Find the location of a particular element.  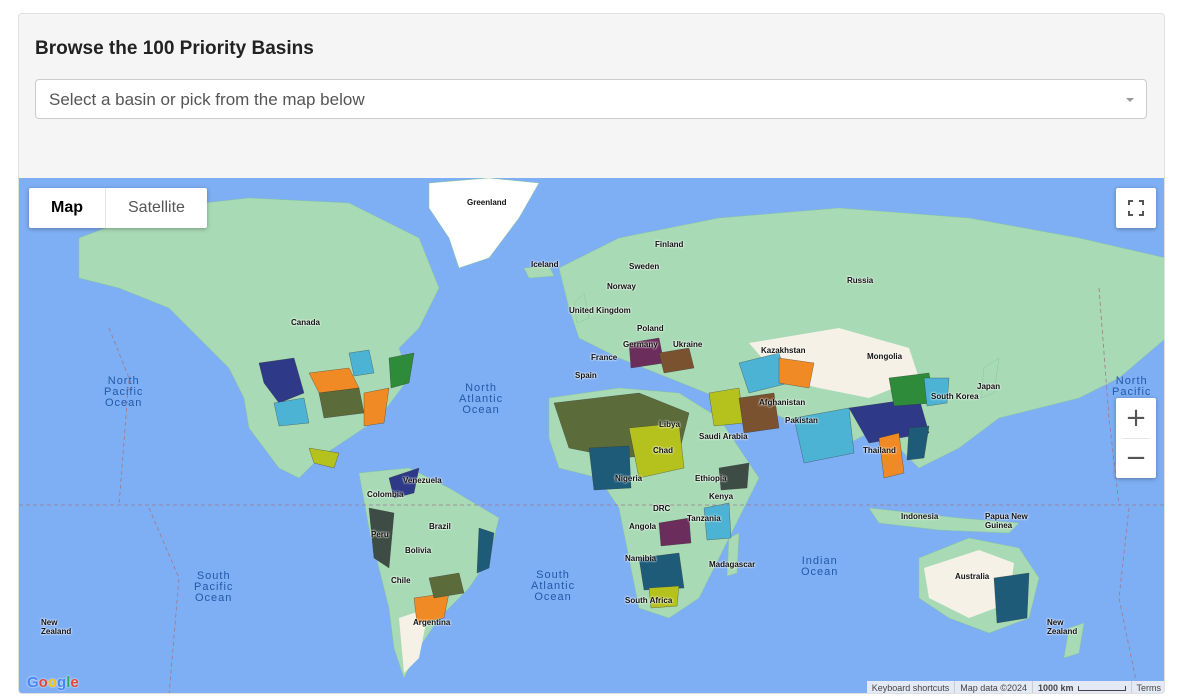

label-mongolia: Mongolia is located at coordinates (885, 356).